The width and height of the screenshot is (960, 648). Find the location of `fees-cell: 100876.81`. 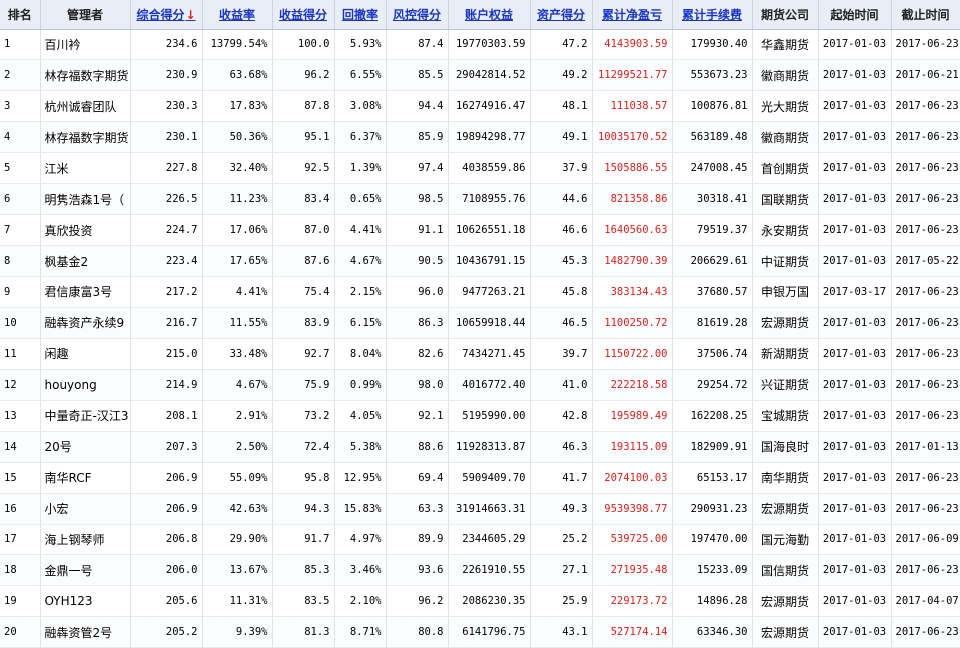

fees-cell: 100876.81 is located at coordinates (712, 106).